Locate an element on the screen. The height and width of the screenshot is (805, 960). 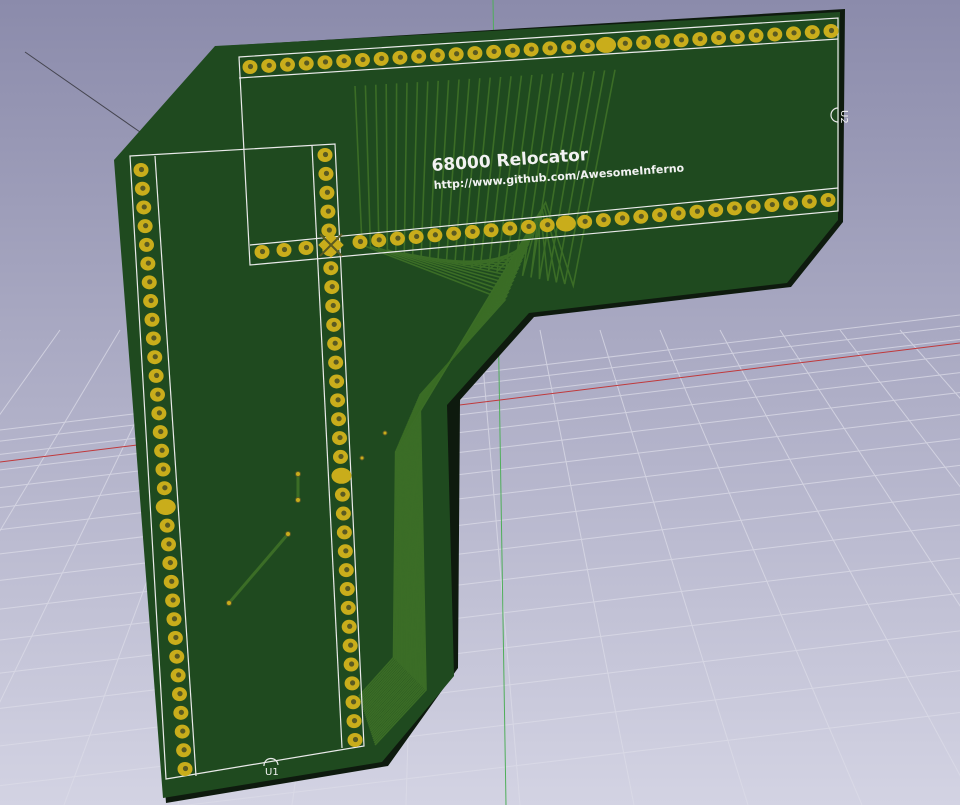
crosshair-pad-icon is located at coordinates (331, 245).